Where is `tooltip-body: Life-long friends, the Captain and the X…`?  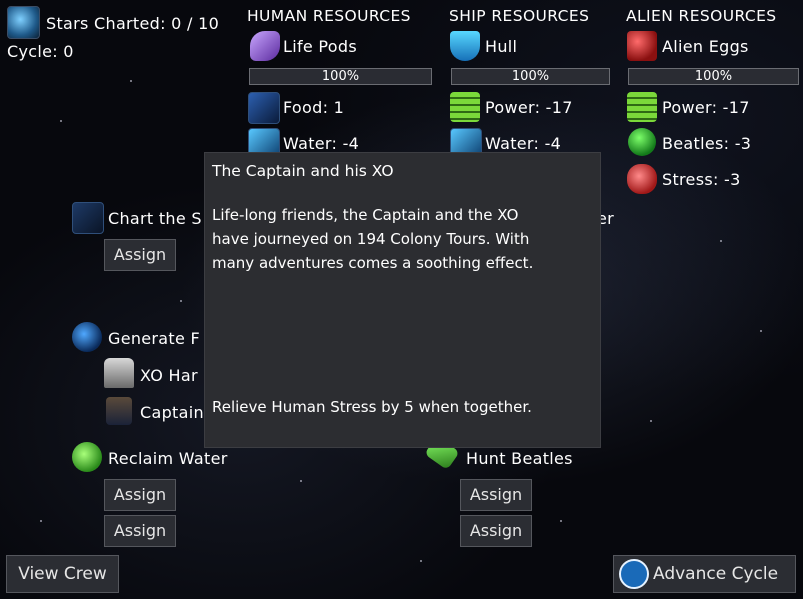 tooltip-body: Life-long friends, the Captain and the X… is located at coordinates (373, 239).